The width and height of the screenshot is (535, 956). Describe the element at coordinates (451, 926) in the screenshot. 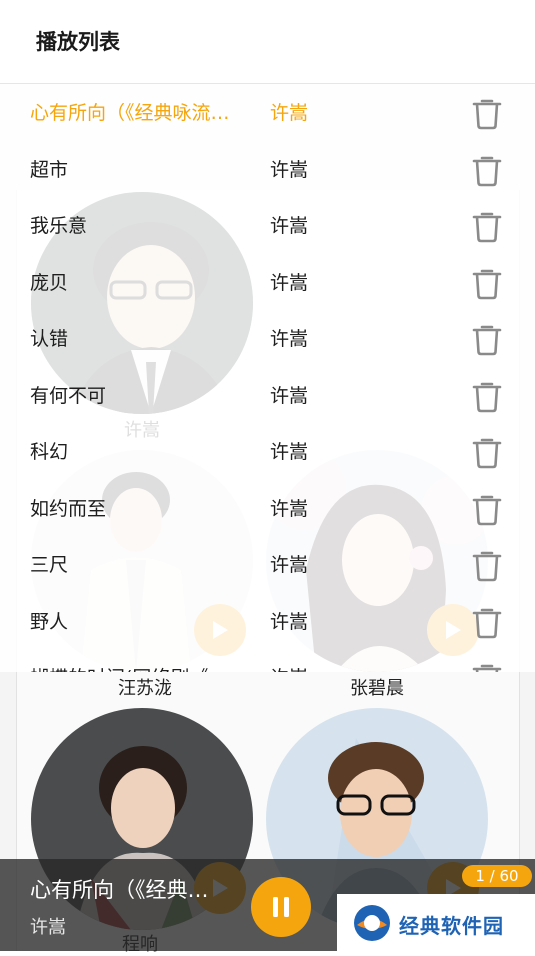

I see `watermark-text: 经典软件园` at that location.